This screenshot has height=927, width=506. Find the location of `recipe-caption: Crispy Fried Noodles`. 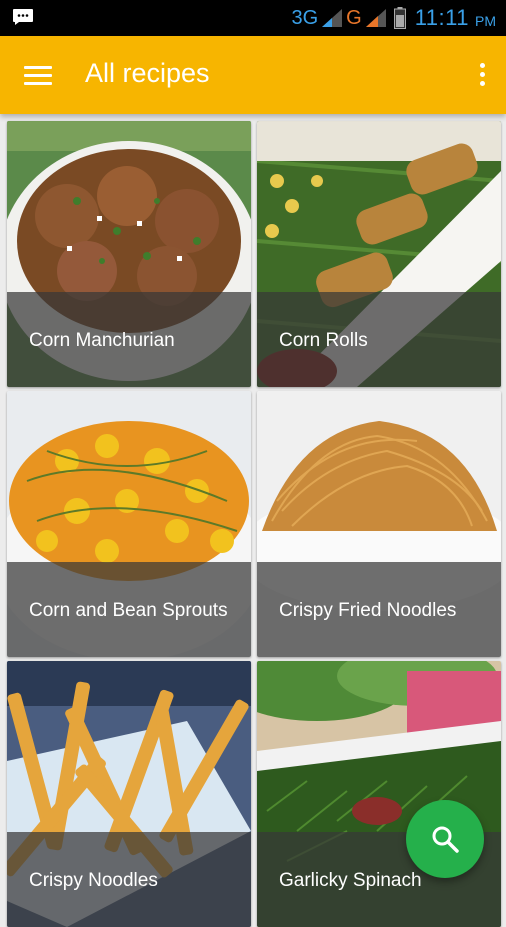

recipe-caption: Crispy Fried Noodles is located at coordinates (379, 609).